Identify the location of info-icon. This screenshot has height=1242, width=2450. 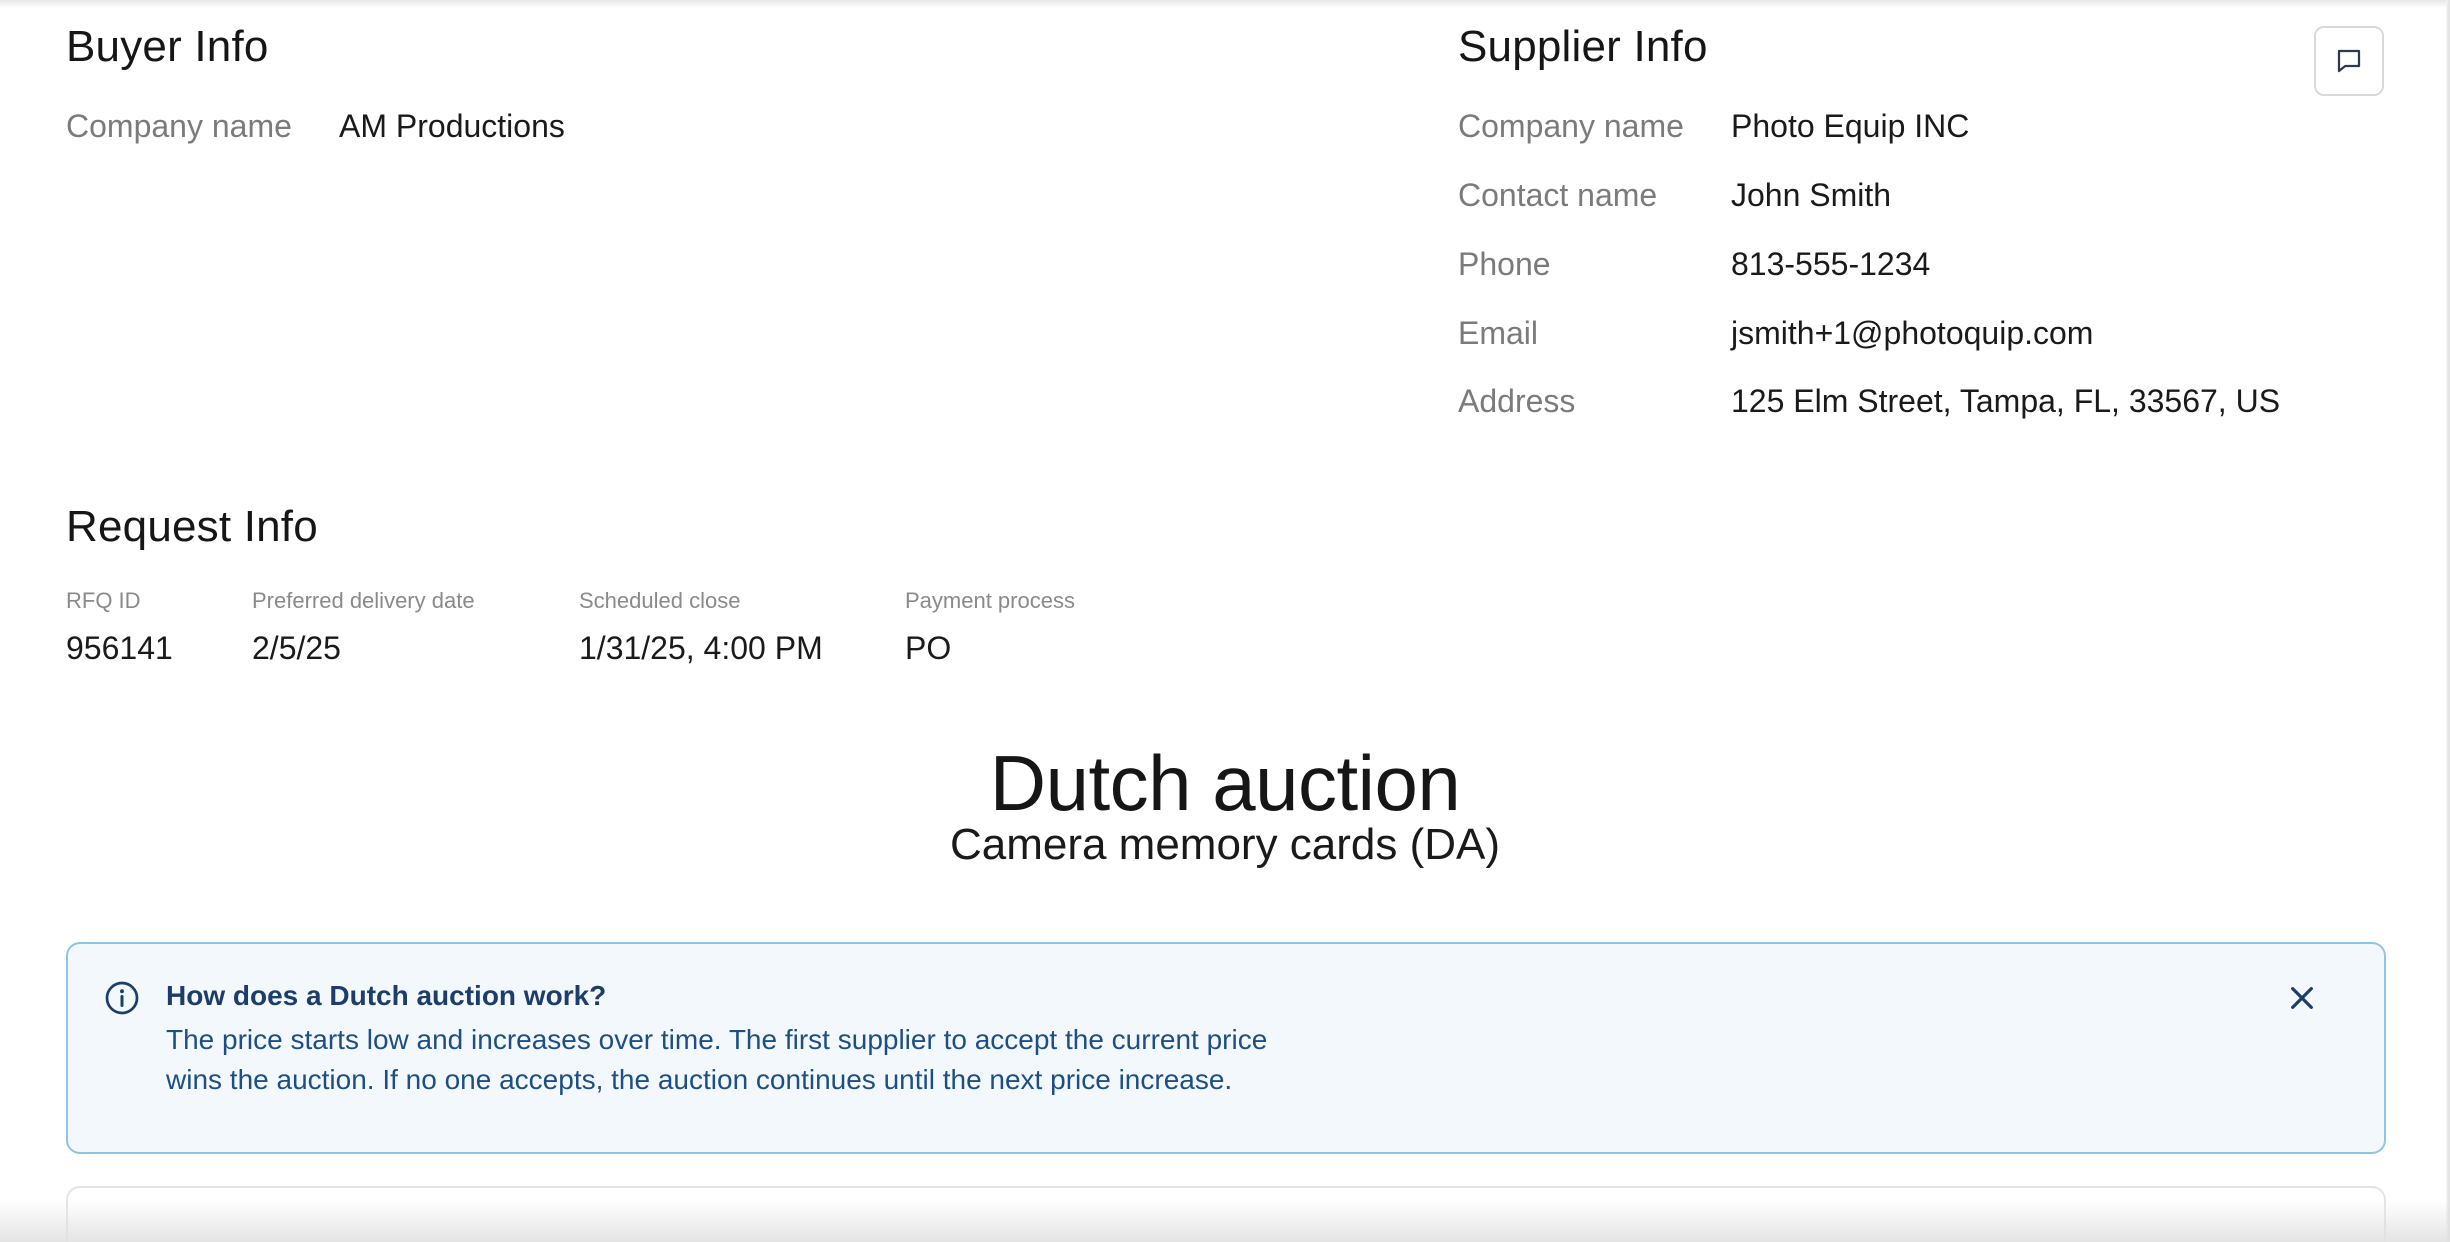
(122, 998).